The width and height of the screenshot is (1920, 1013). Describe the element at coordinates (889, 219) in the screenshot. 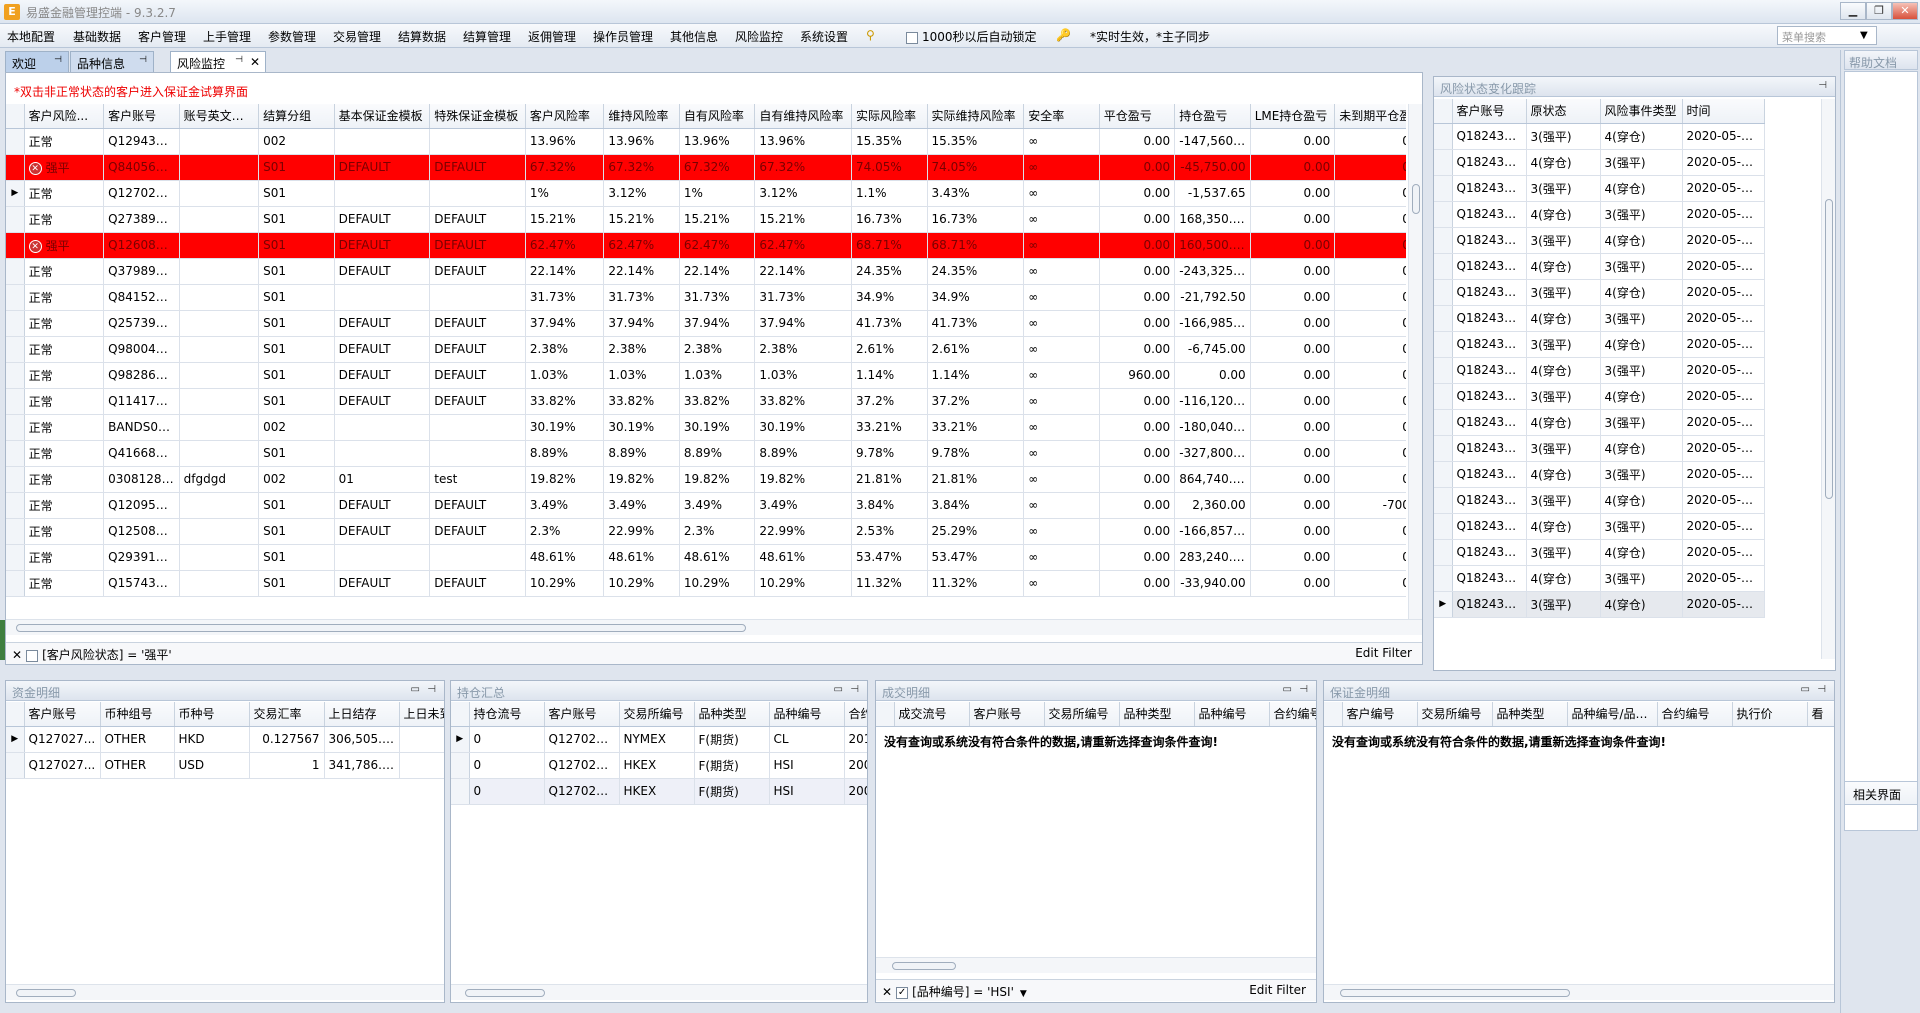

I see `table-cell: 16.73%` at that location.